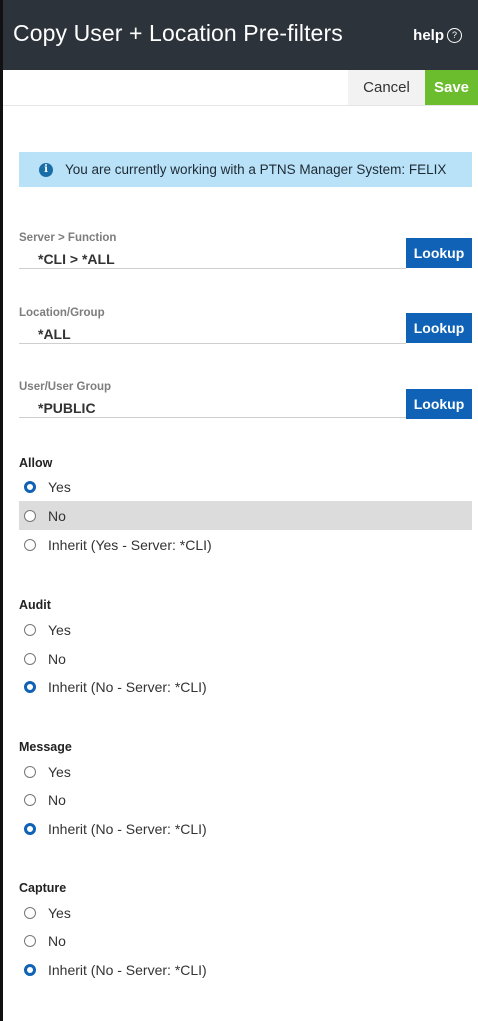 Image resolution: width=478 pixels, height=1021 pixels. Describe the element at coordinates (68, 238) in the screenshot. I see `field-label: Server > Function` at that location.